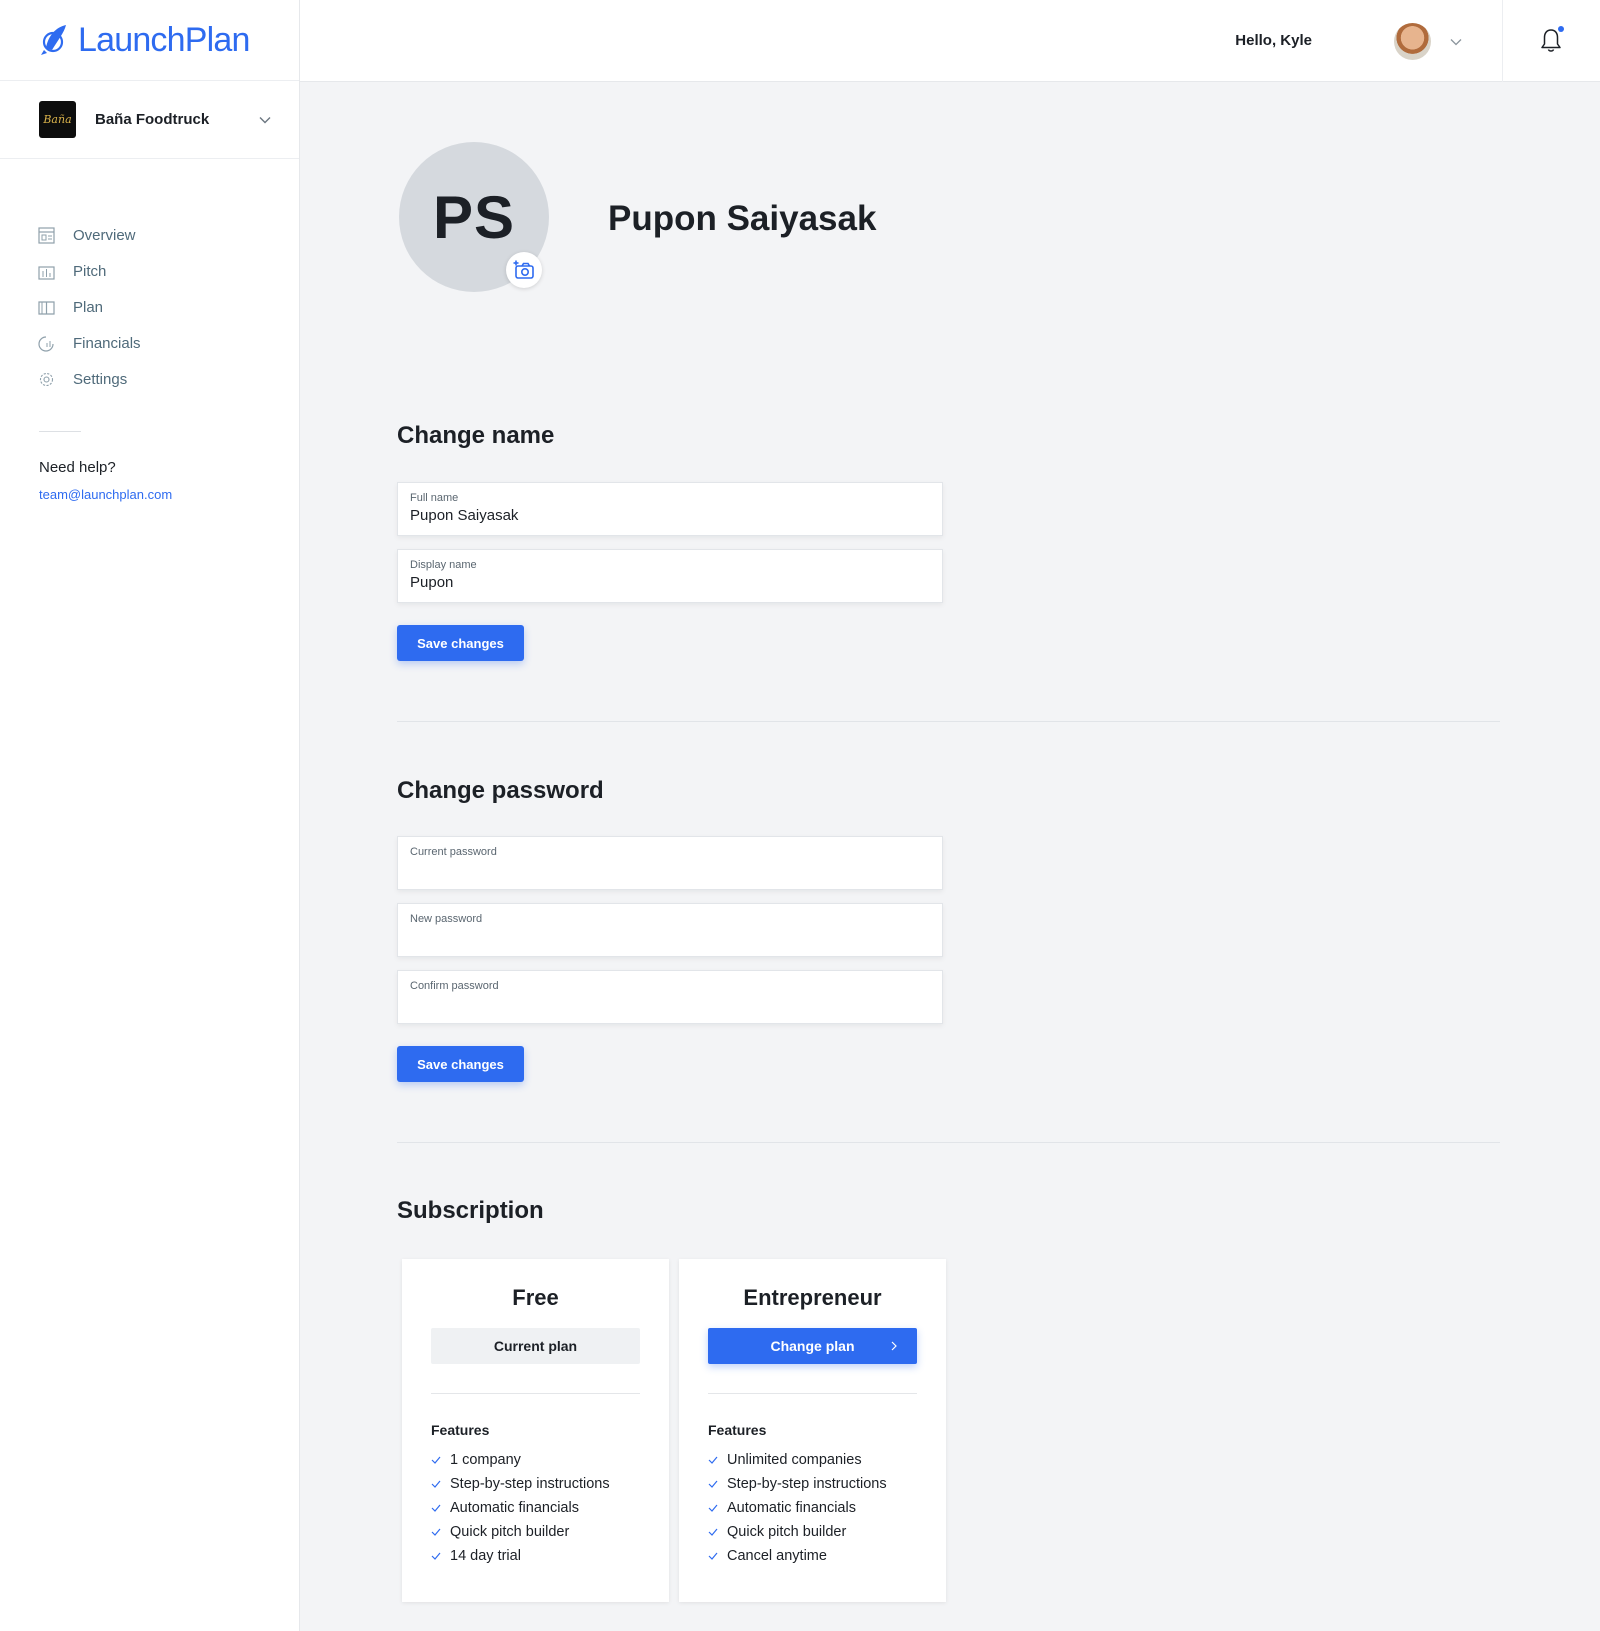  Describe the element at coordinates (46, 235) in the screenshot. I see `overview-icon` at that location.